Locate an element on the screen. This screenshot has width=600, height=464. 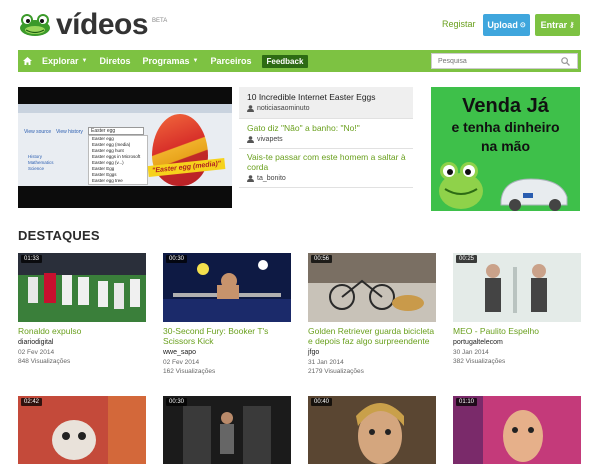
nav-diretos: Diretos is located at coordinates (114, 61).